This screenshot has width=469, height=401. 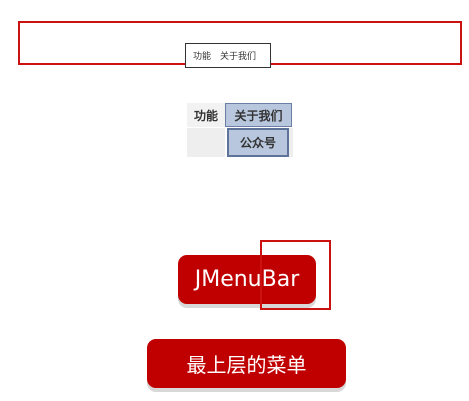 I want to click on menu-about-us: 关于我们, so click(x=258, y=115).